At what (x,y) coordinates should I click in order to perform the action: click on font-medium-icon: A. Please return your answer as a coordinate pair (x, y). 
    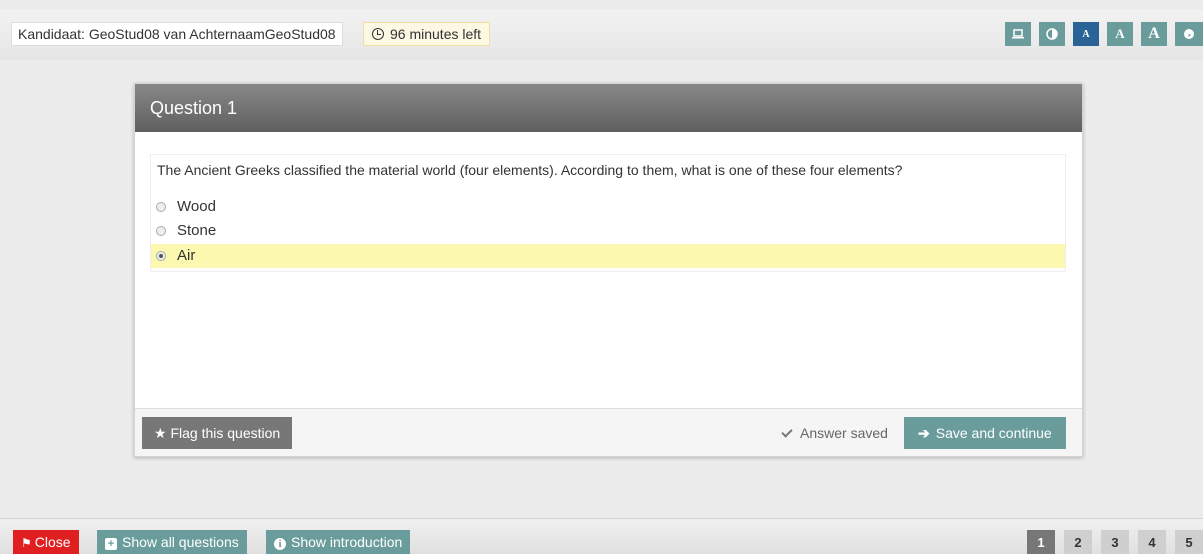
    Looking at the image, I should click on (1120, 34).